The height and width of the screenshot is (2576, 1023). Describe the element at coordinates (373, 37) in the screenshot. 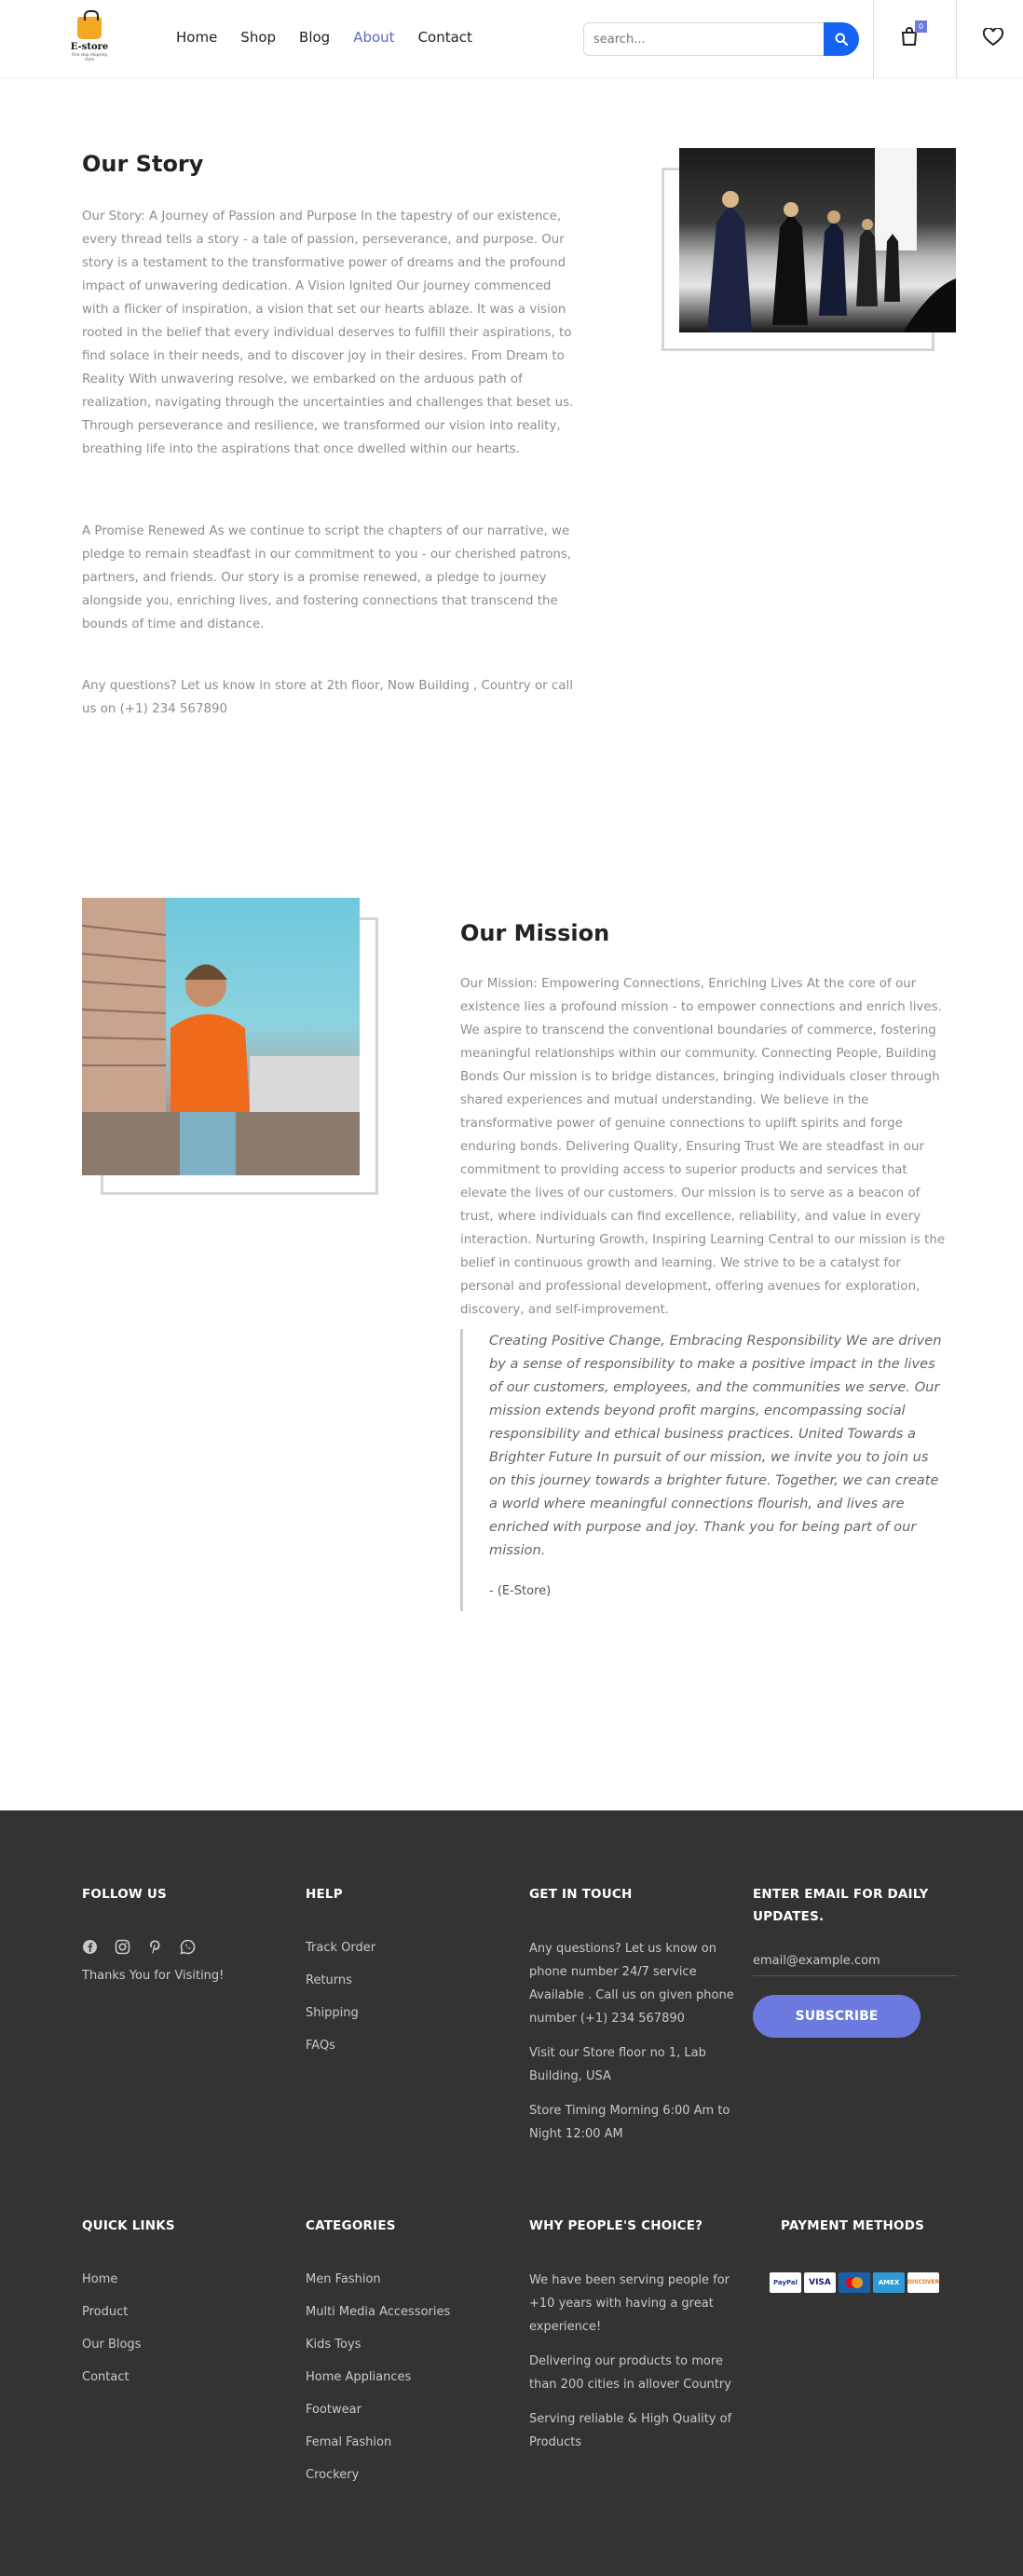

I see `nav-about: About` at that location.